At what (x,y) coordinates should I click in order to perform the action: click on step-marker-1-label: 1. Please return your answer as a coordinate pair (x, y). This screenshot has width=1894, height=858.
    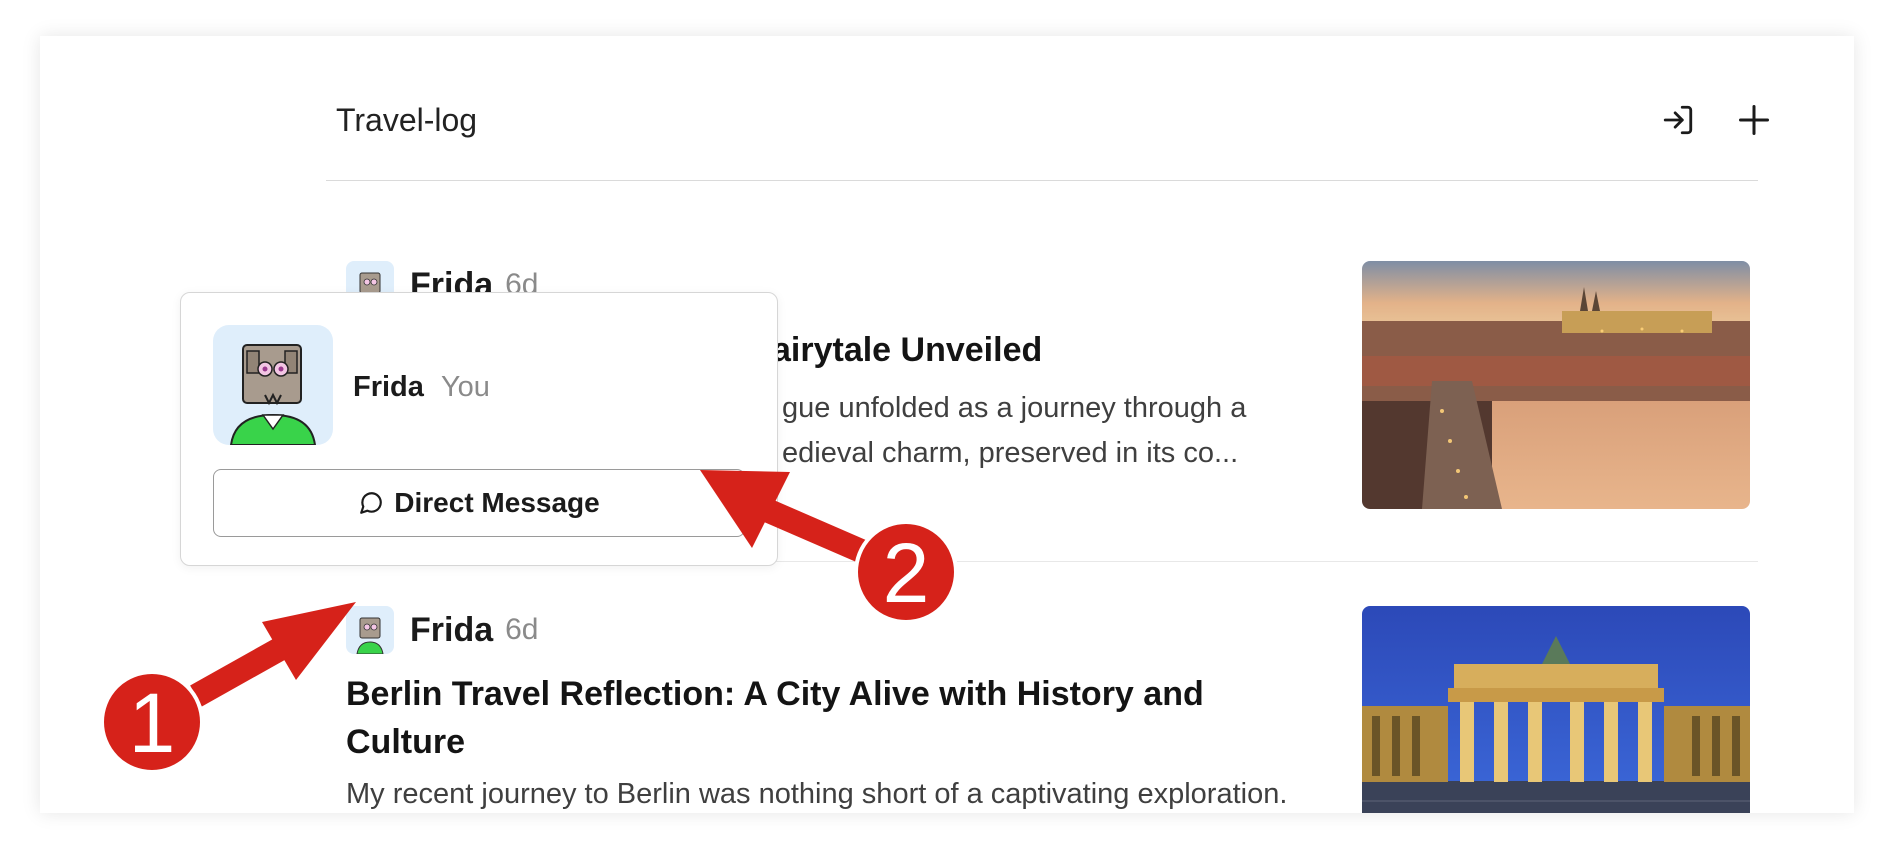
    Looking at the image, I should click on (152, 723).